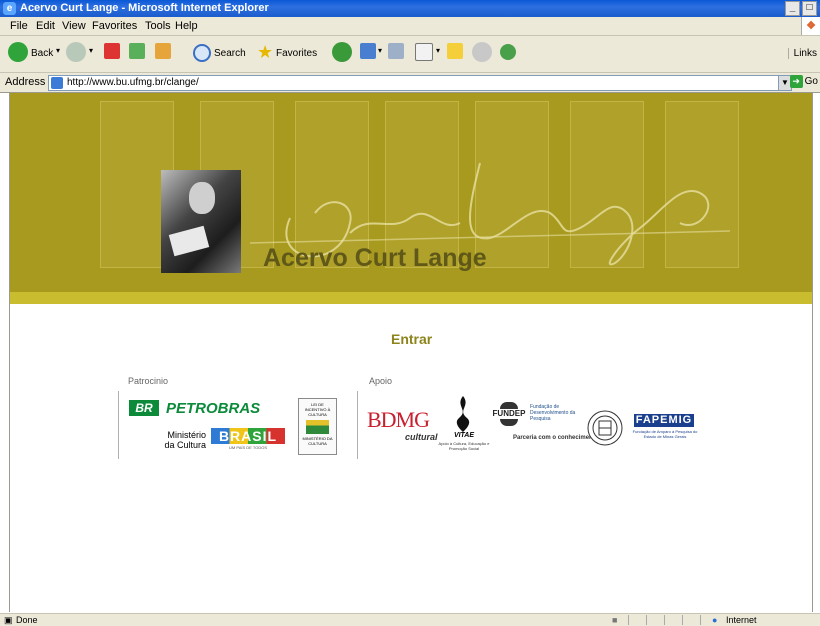  I want to click on fundep-logo: FUNDEP, so click(509, 413).